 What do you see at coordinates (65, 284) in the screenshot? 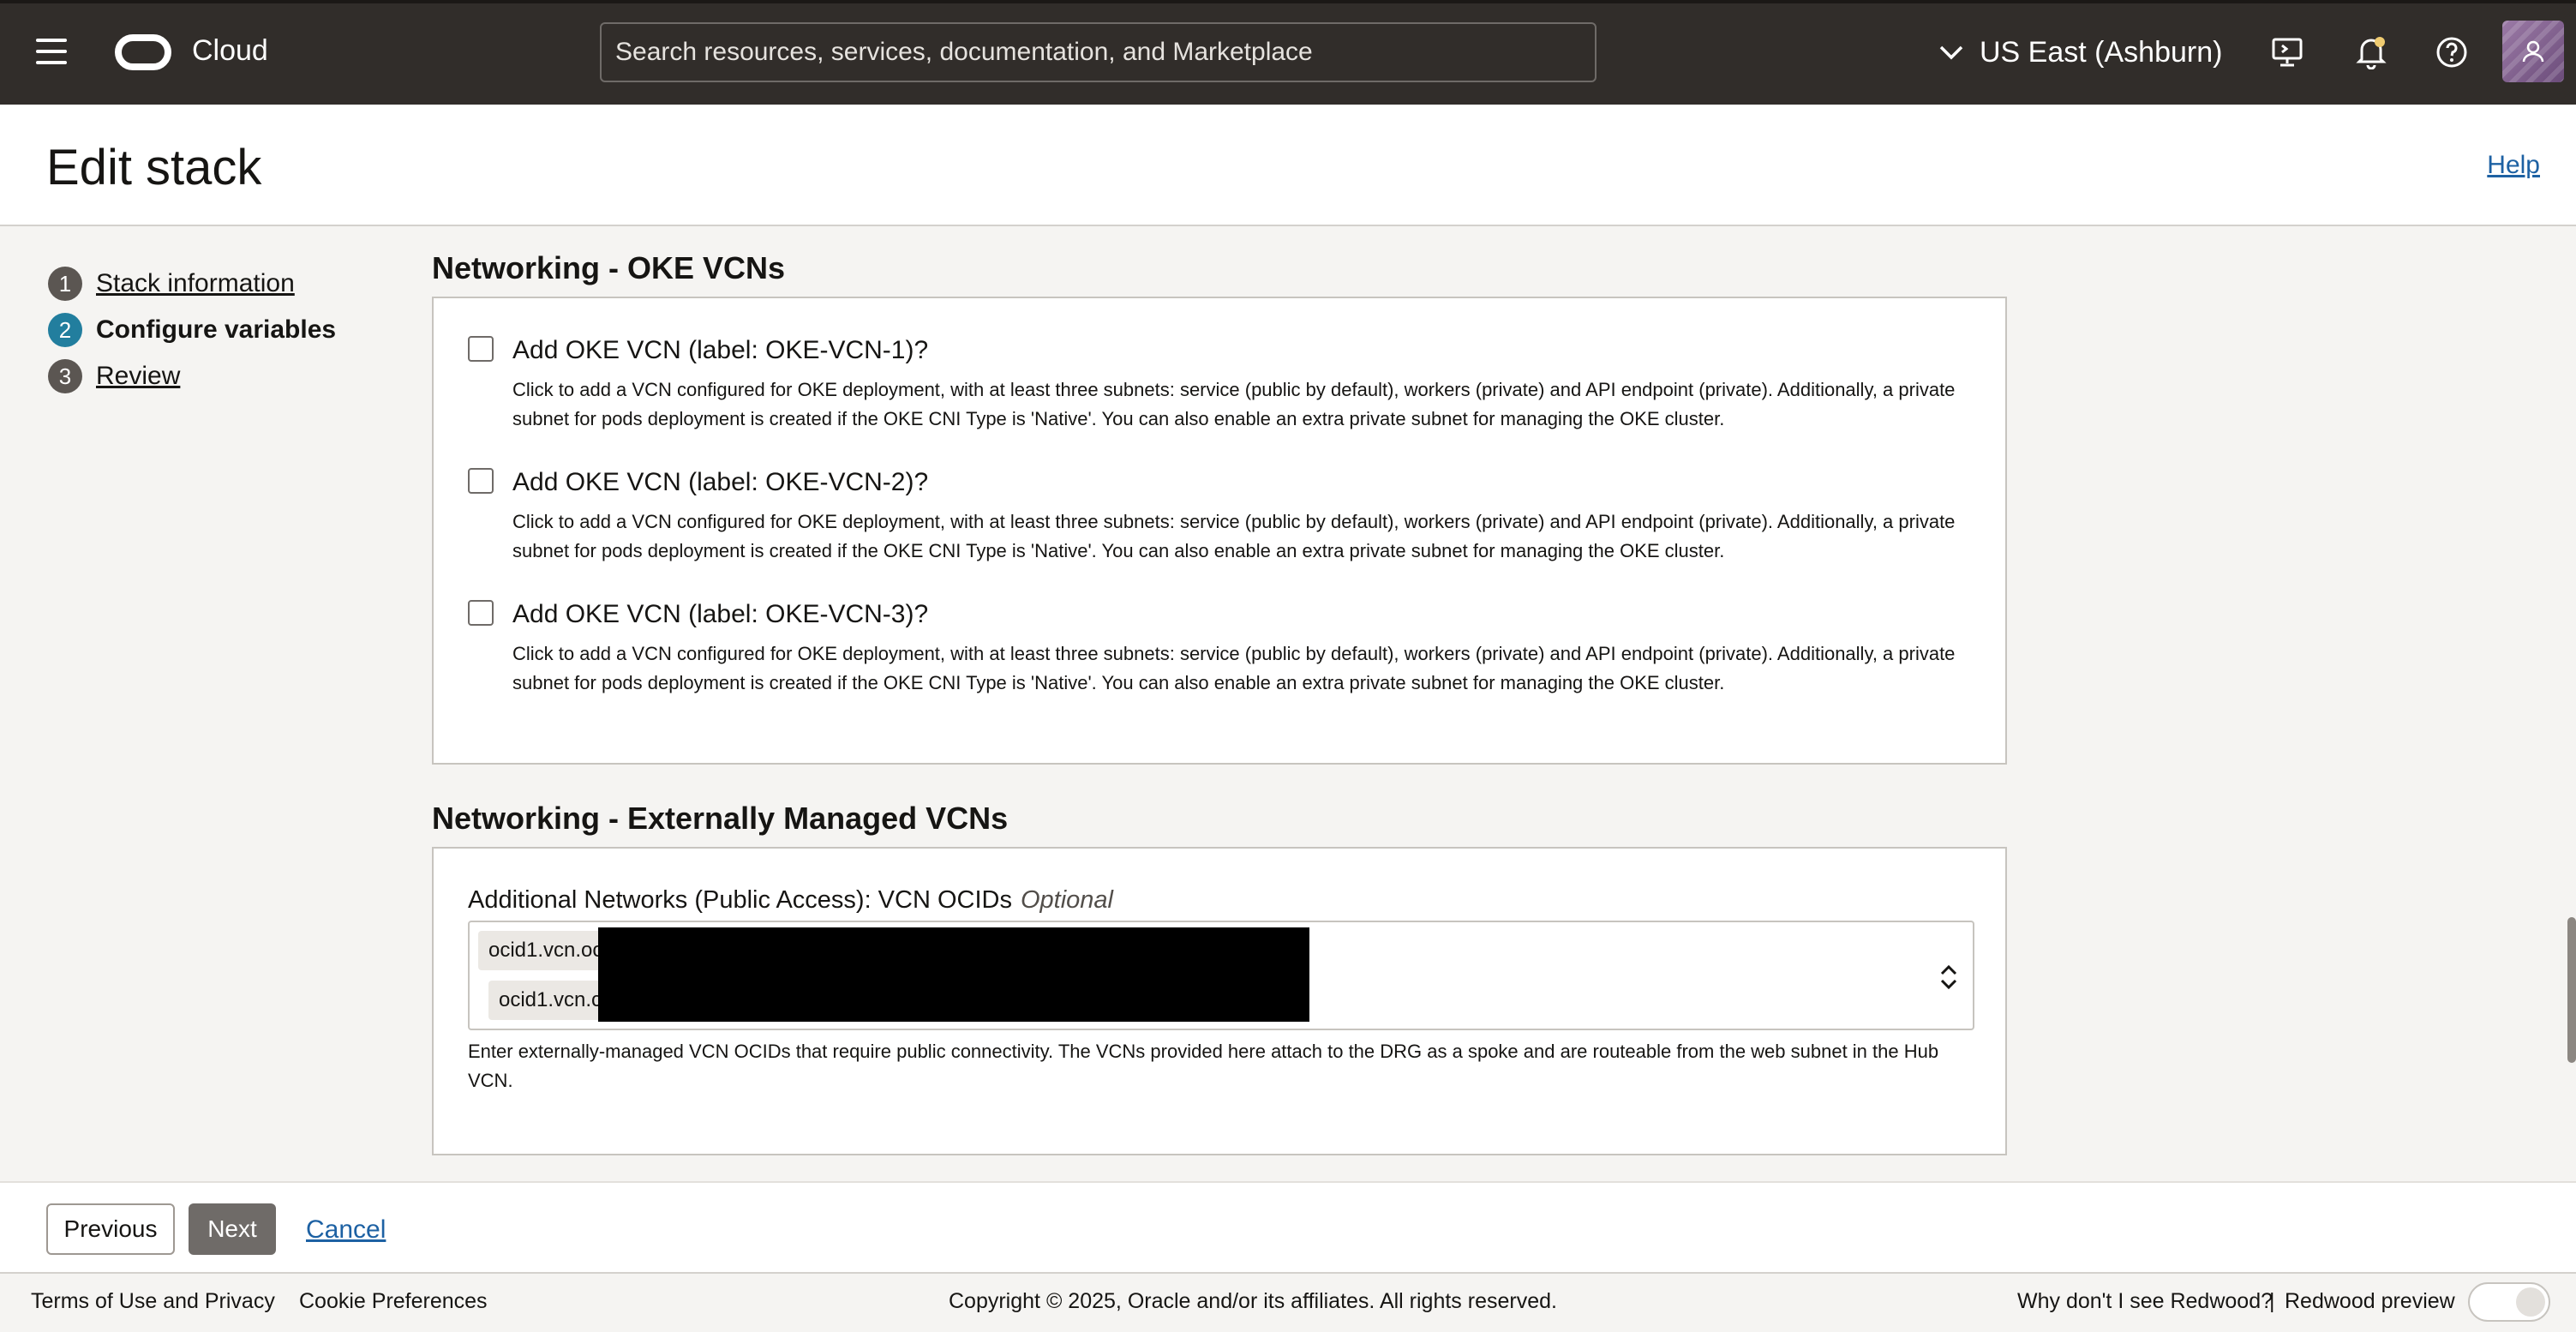
I see `step-number: 1` at bounding box center [65, 284].